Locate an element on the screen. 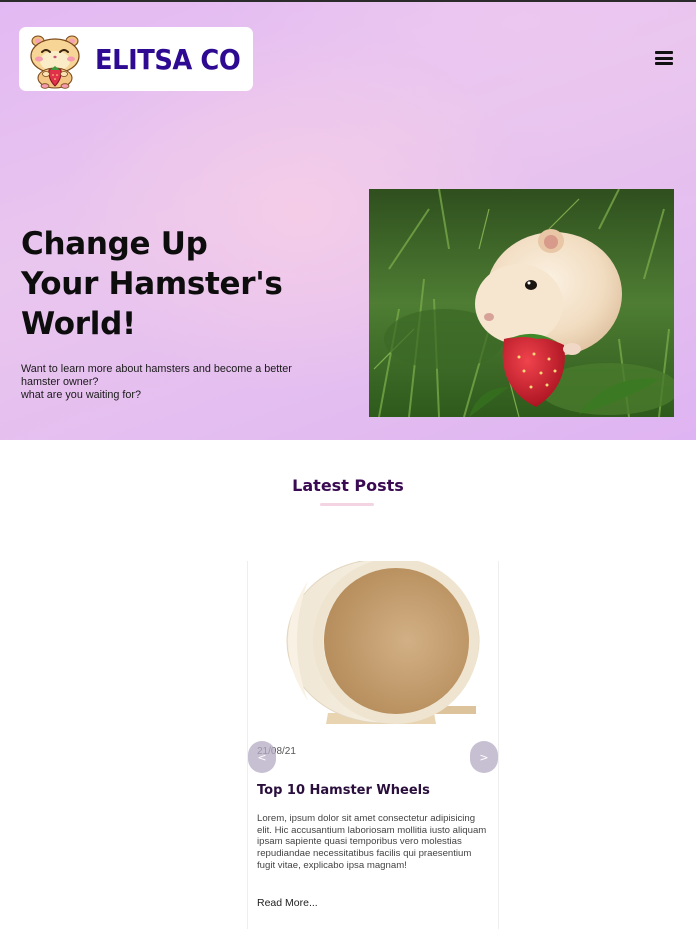 This screenshot has height=929, width=696. title-underline is located at coordinates (347, 504).